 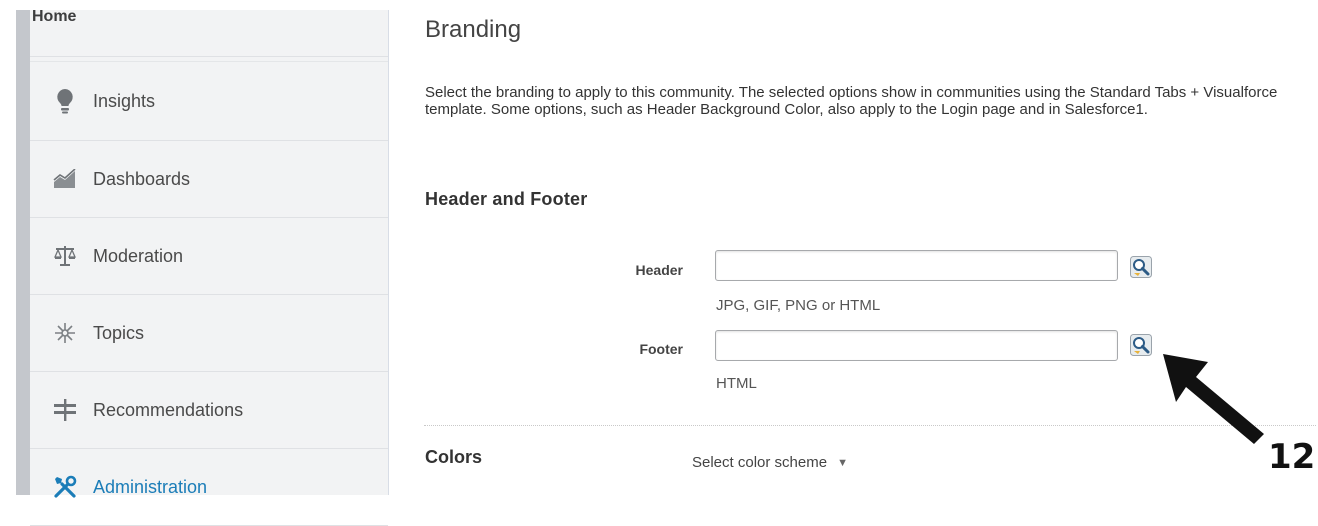 What do you see at coordinates (209, 256) in the screenshot?
I see `sidebar-item-moderation: Moderation` at bounding box center [209, 256].